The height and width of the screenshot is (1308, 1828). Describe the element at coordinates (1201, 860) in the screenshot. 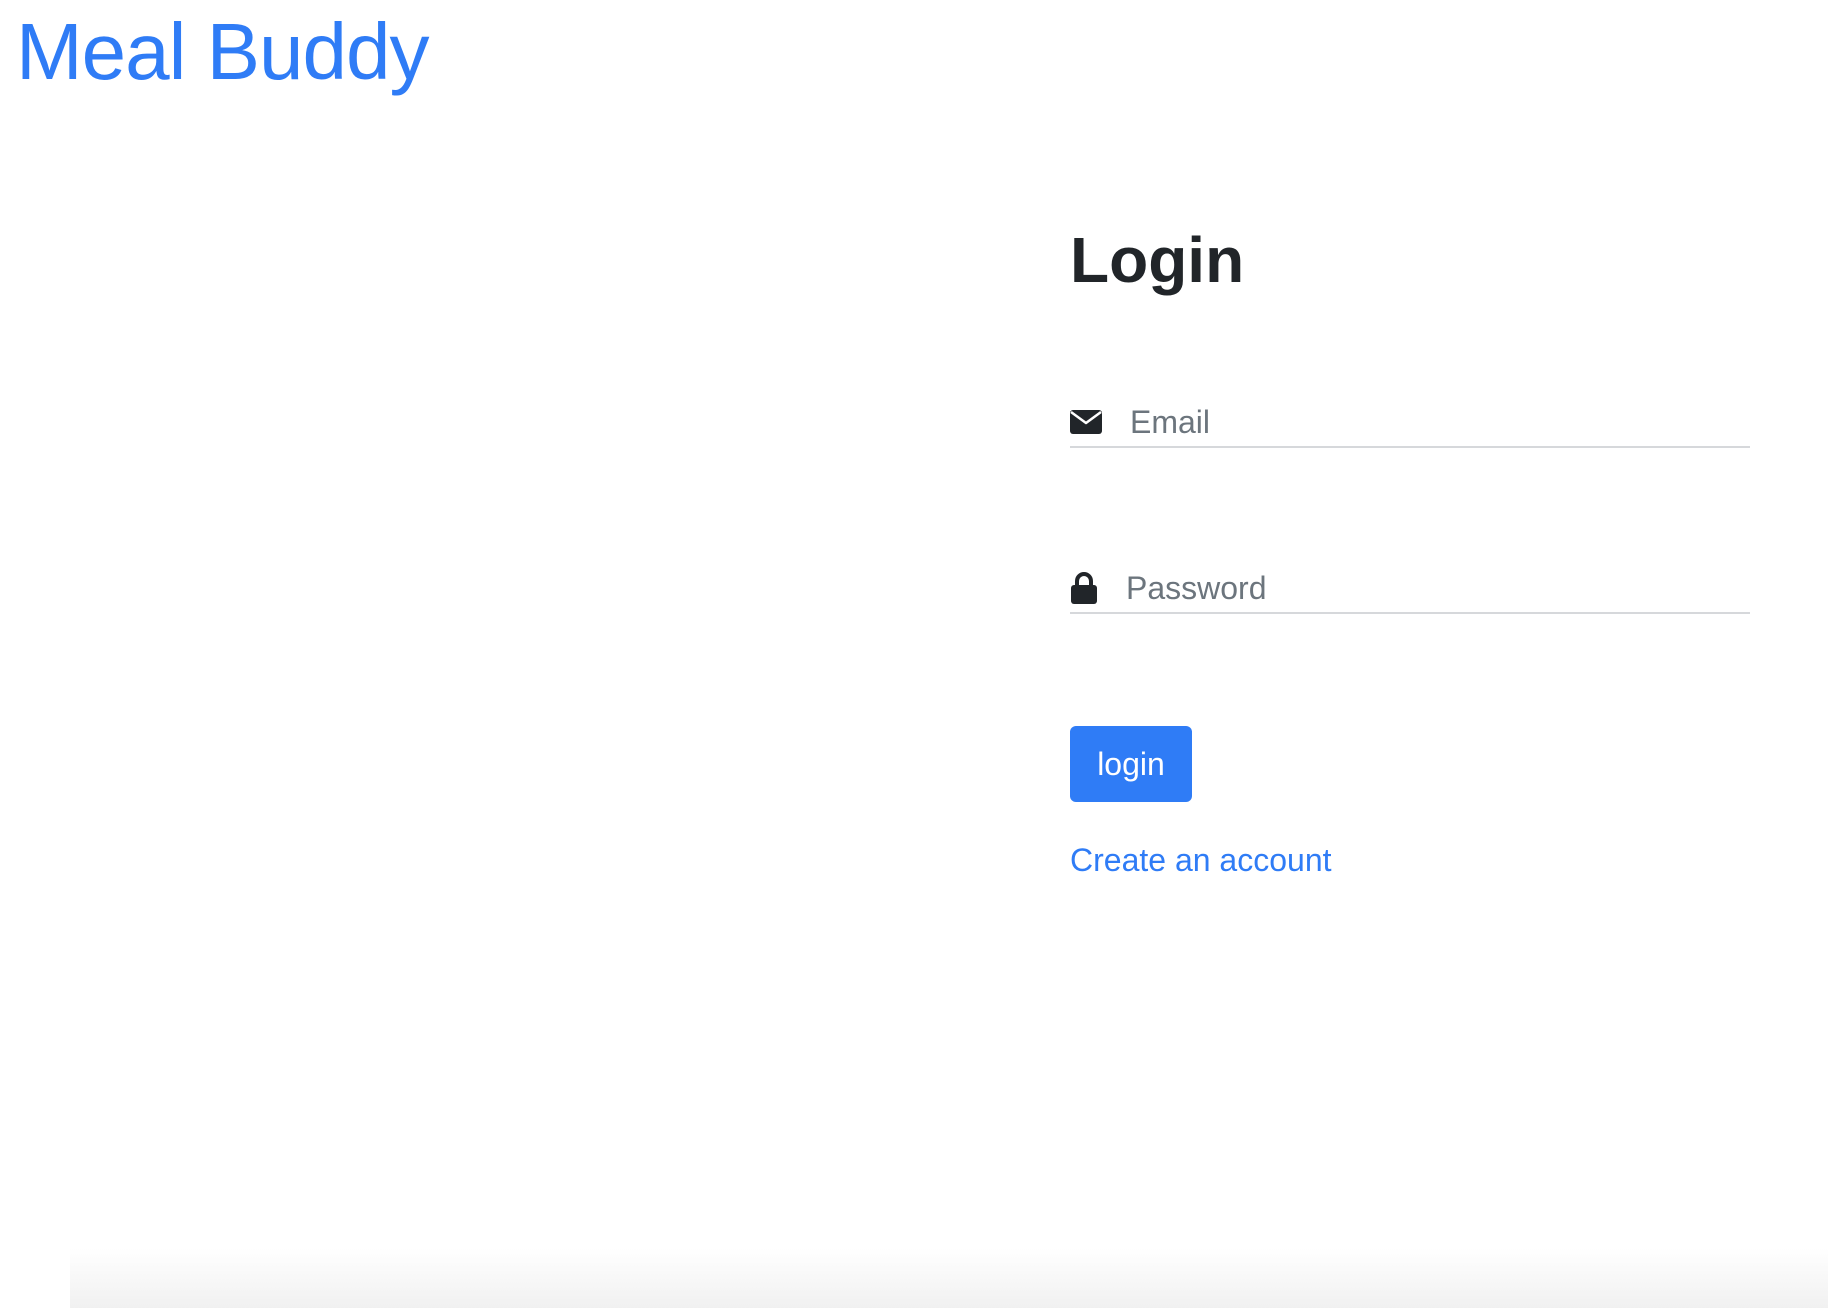

I see `create-account-link: Create an account` at that location.